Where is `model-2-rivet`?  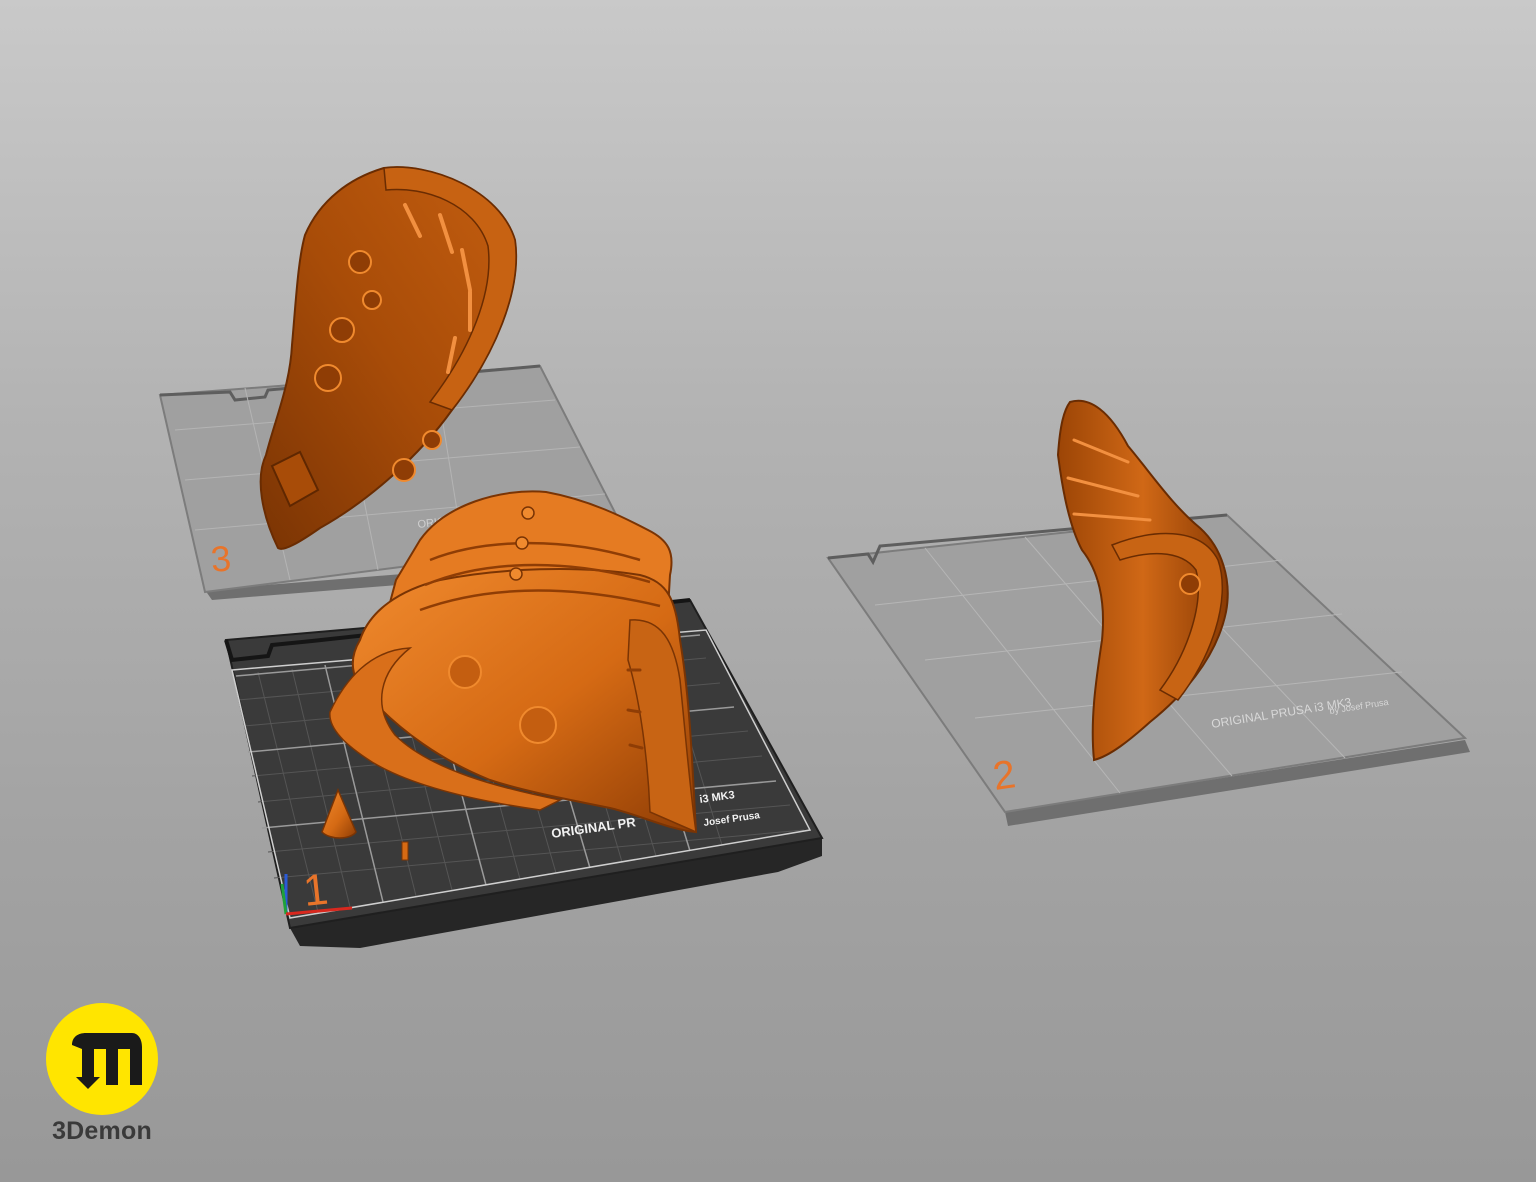 model-2-rivet is located at coordinates (1190, 584).